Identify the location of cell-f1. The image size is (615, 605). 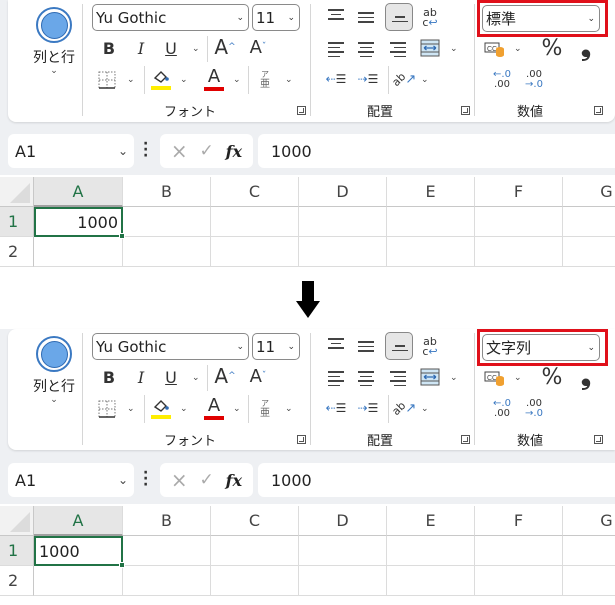
(519, 551).